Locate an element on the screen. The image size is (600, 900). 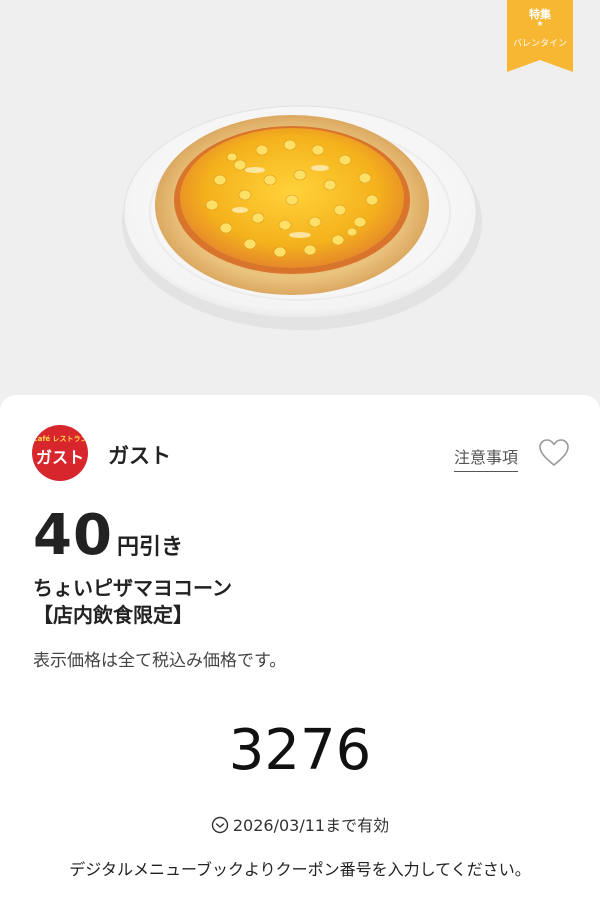
product-note: 【店内飲食限定】 is located at coordinates (113, 615).